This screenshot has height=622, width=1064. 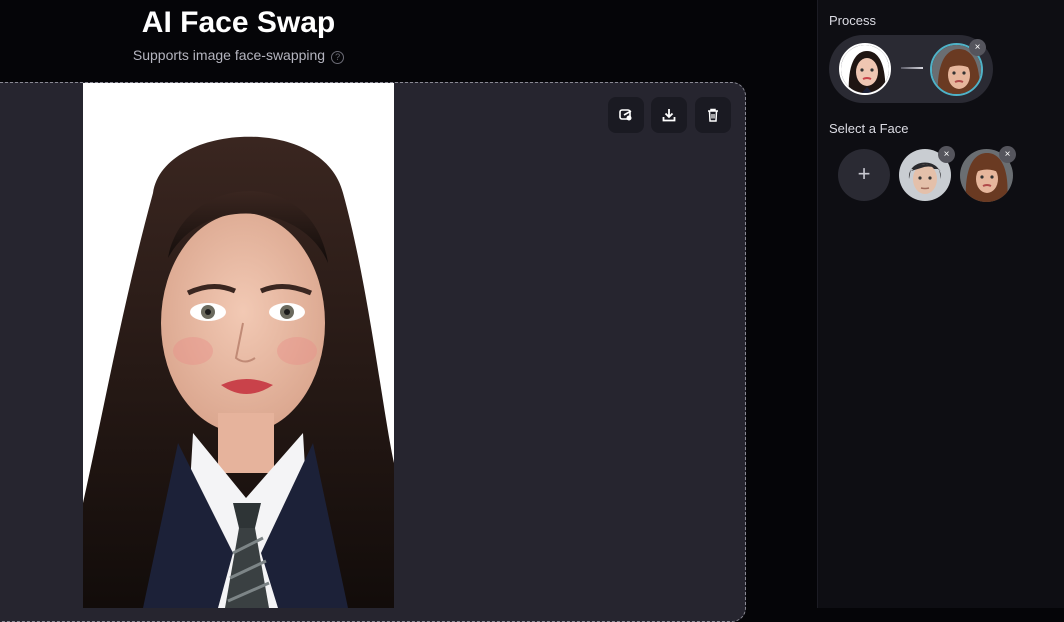 I want to click on source-face-avatar, so click(x=865, y=69).